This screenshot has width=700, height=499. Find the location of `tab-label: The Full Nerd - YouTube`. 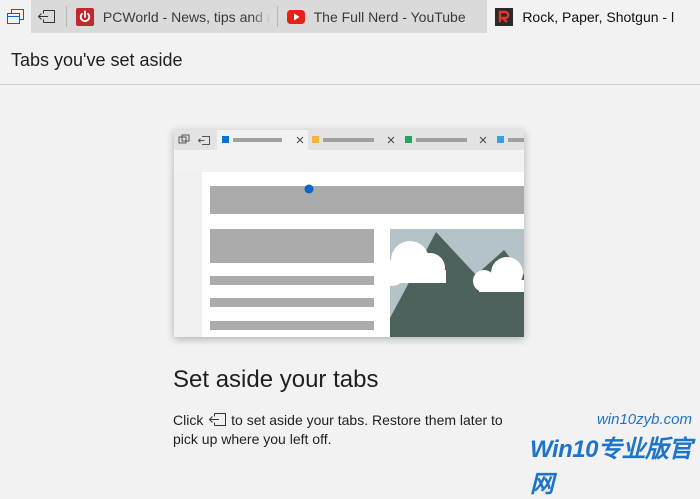

tab-label: The Full Nerd - YouTube is located at coordinates (389, 16).